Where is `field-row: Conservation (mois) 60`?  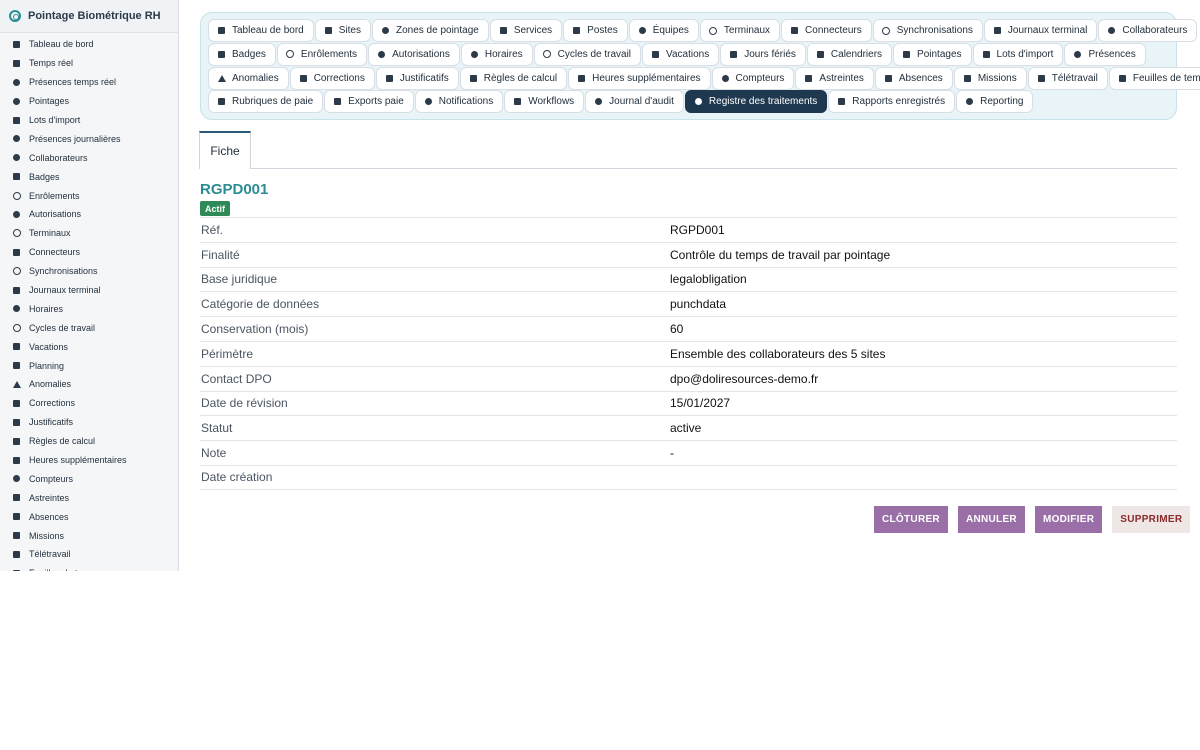
field-row: Conservation (mois) 60 is located at coordinates (688, 328).